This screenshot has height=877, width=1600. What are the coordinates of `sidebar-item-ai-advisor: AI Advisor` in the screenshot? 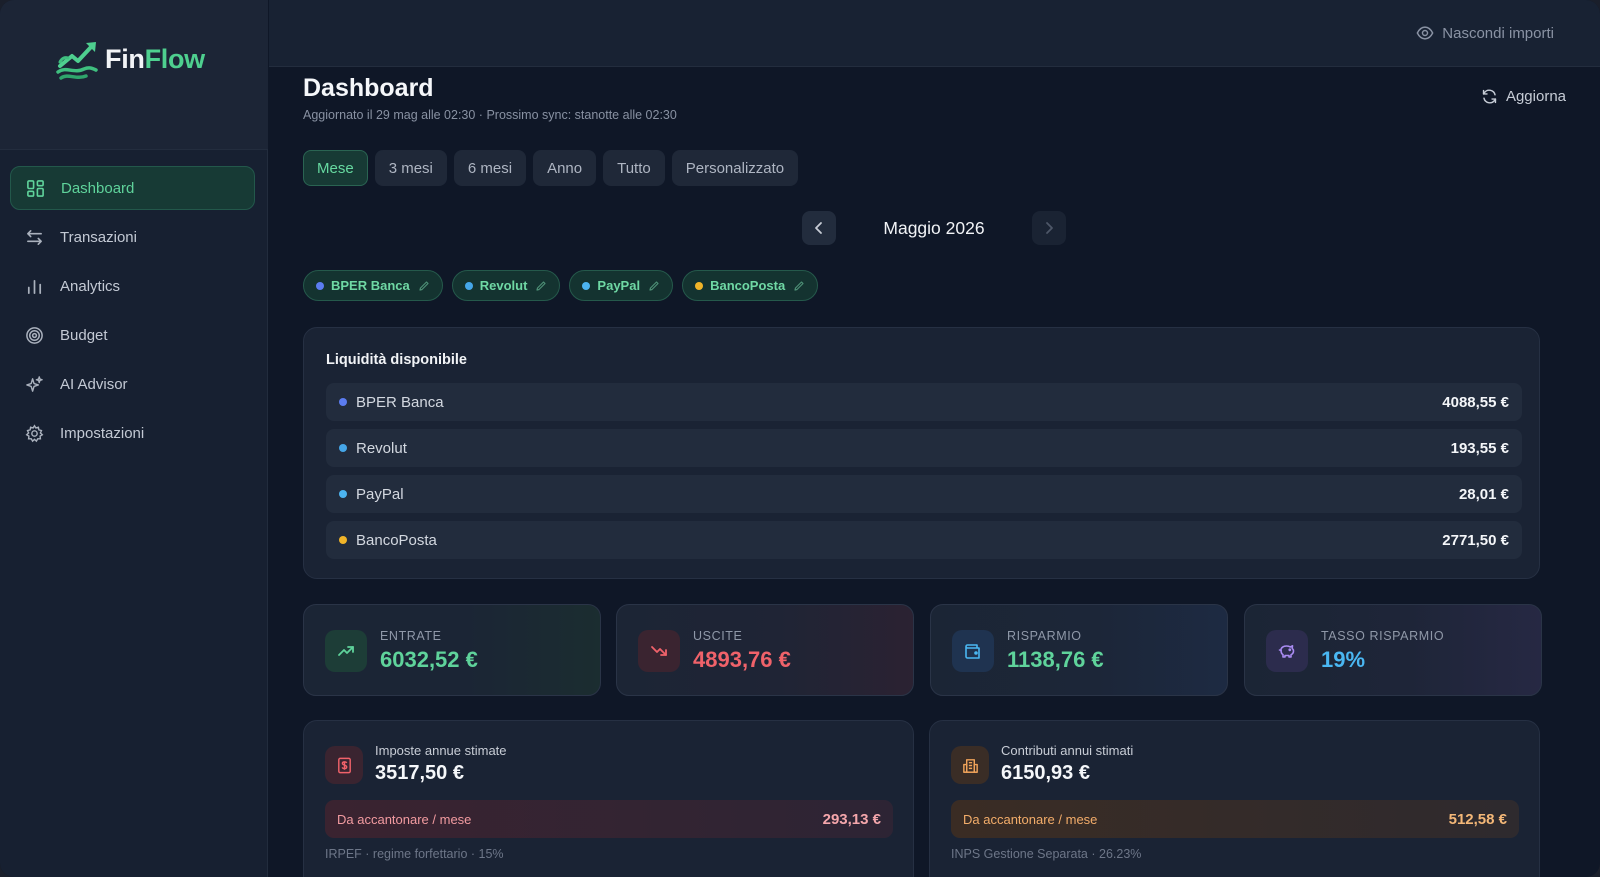 It's located at (132, 384).